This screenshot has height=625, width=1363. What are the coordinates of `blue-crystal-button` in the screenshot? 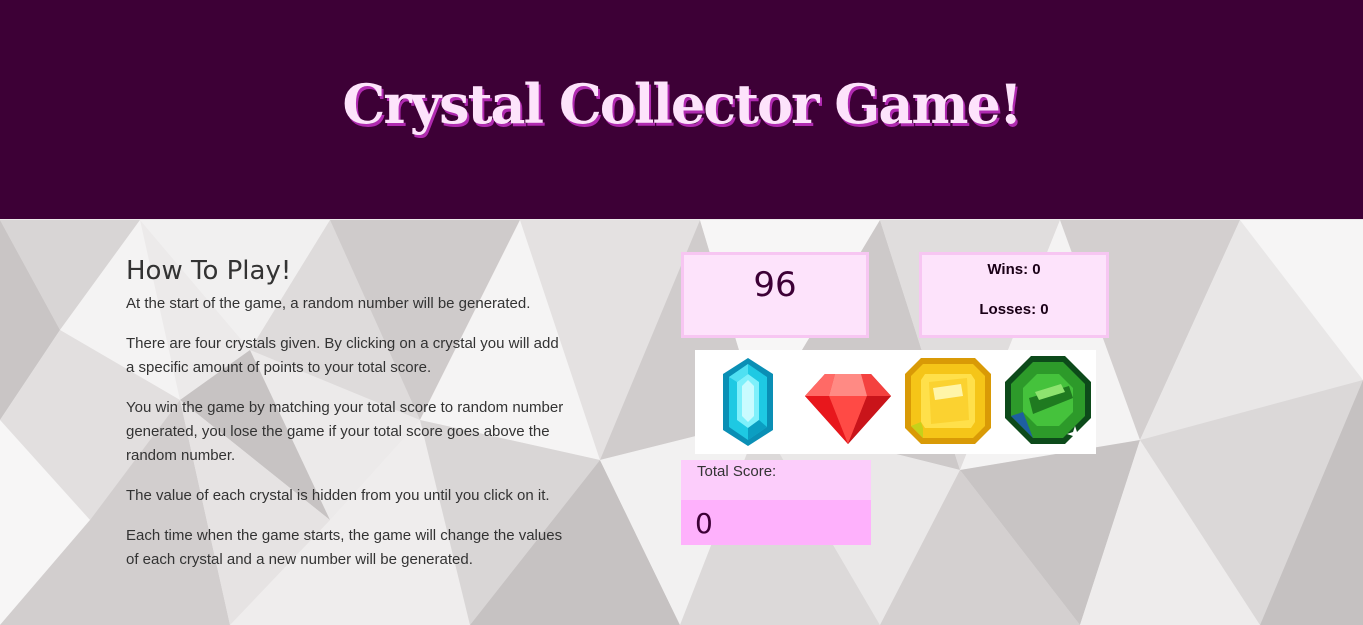 It's located at (748, 401).